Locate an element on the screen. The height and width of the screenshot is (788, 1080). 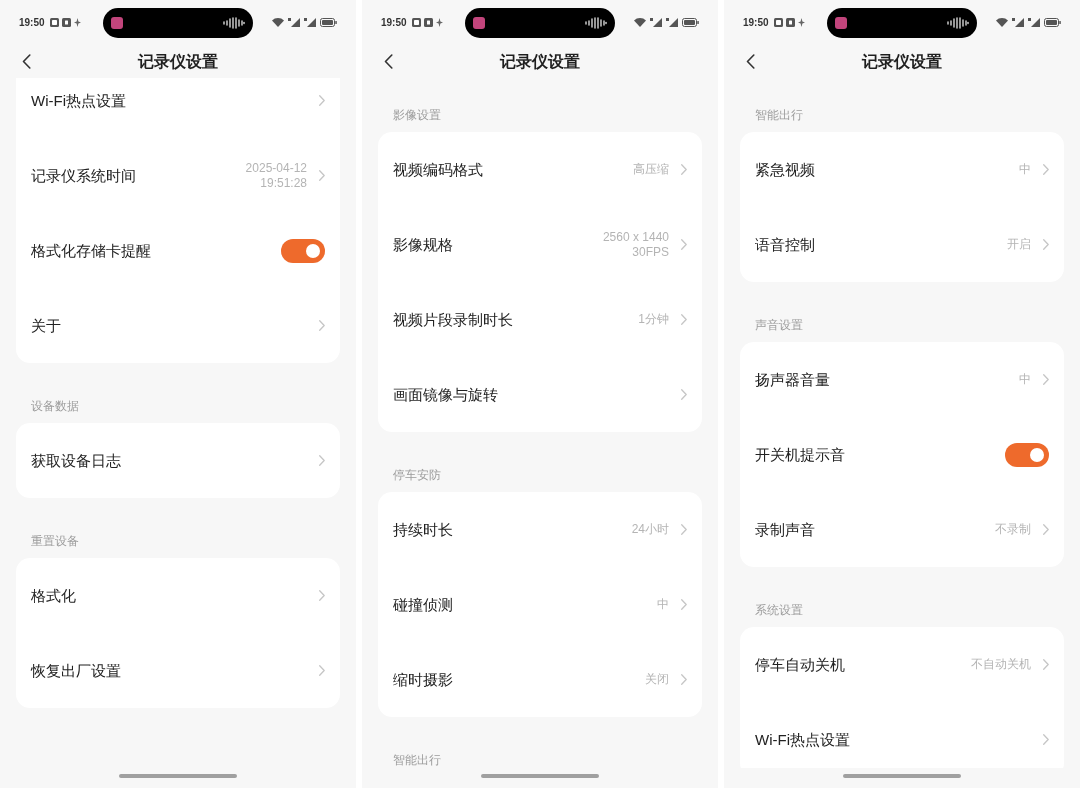
setting-label: 影像规格 is located at coordinates (423, 244).